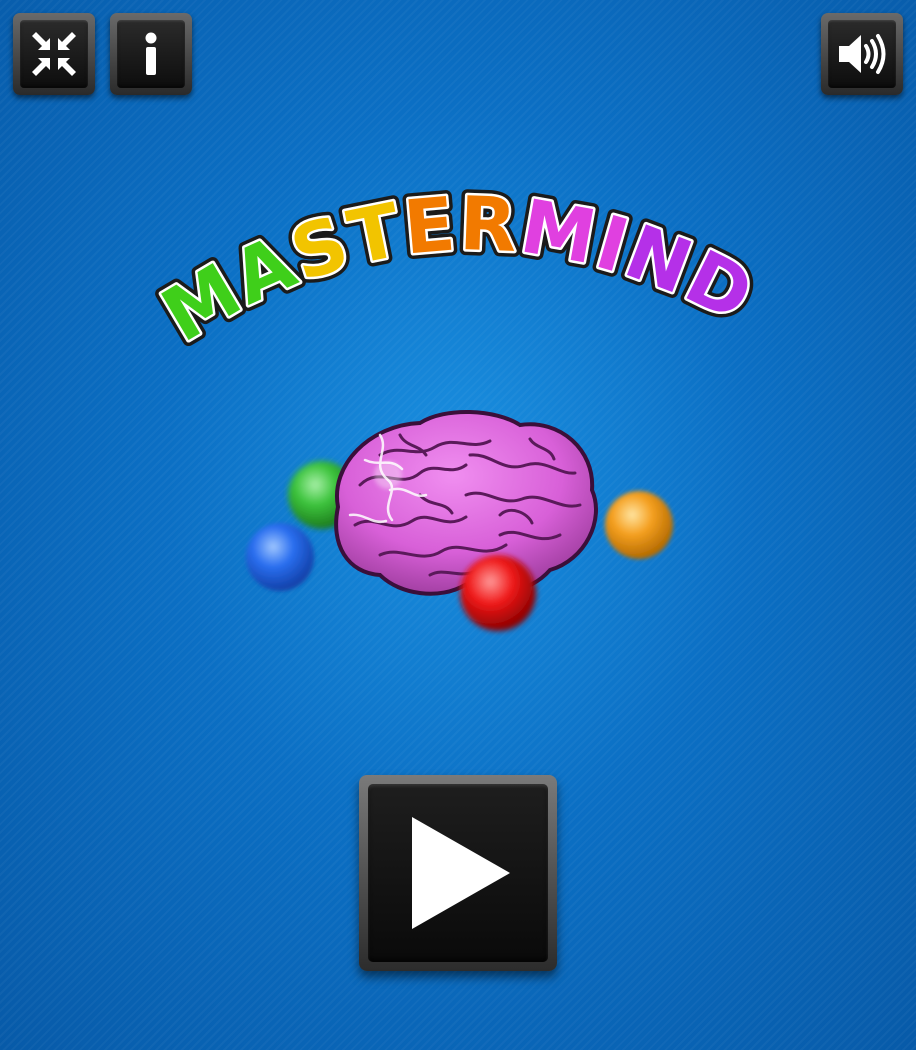 The width and height of the screenshot is (916, 1050). I want to click on hero-illustration, so click(460, 525).